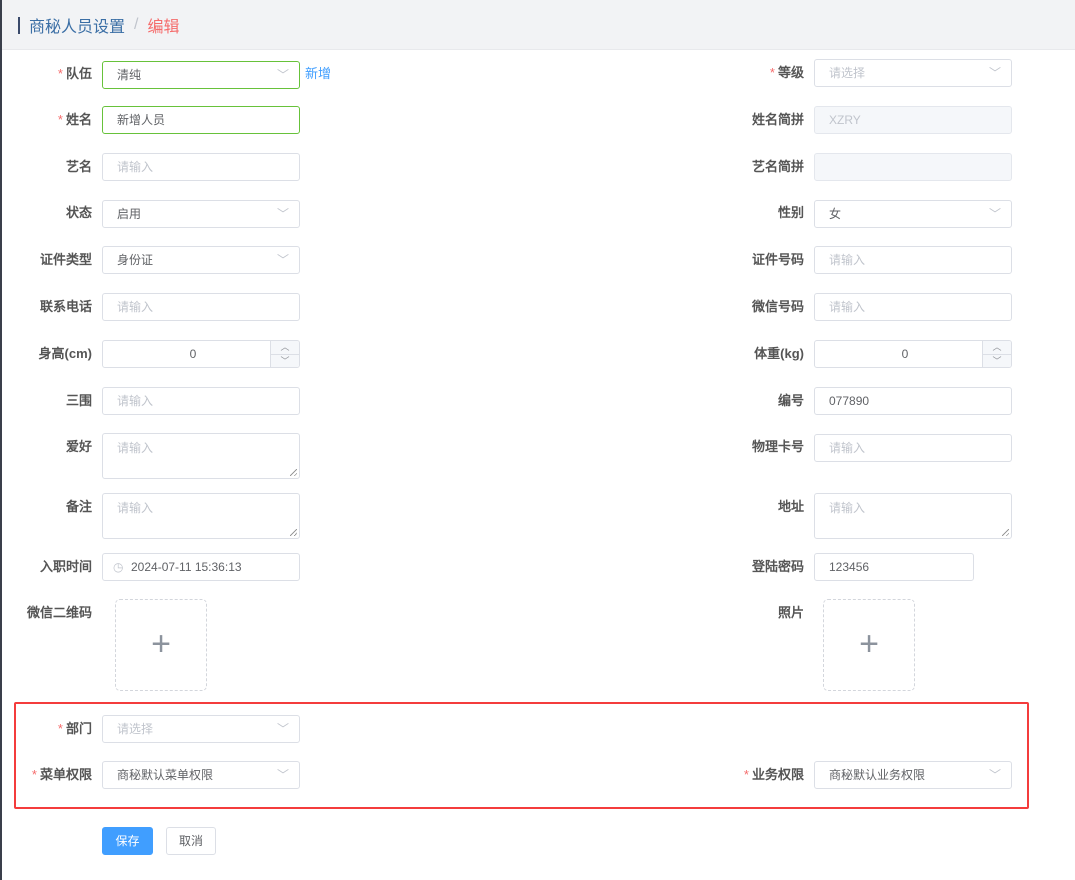 The width and height of the screenshot is (1075, 880). Describe the element at coordinates (201, 260) in the screenshot. I see `id-type-select: 身份证 ﹀` at that location.